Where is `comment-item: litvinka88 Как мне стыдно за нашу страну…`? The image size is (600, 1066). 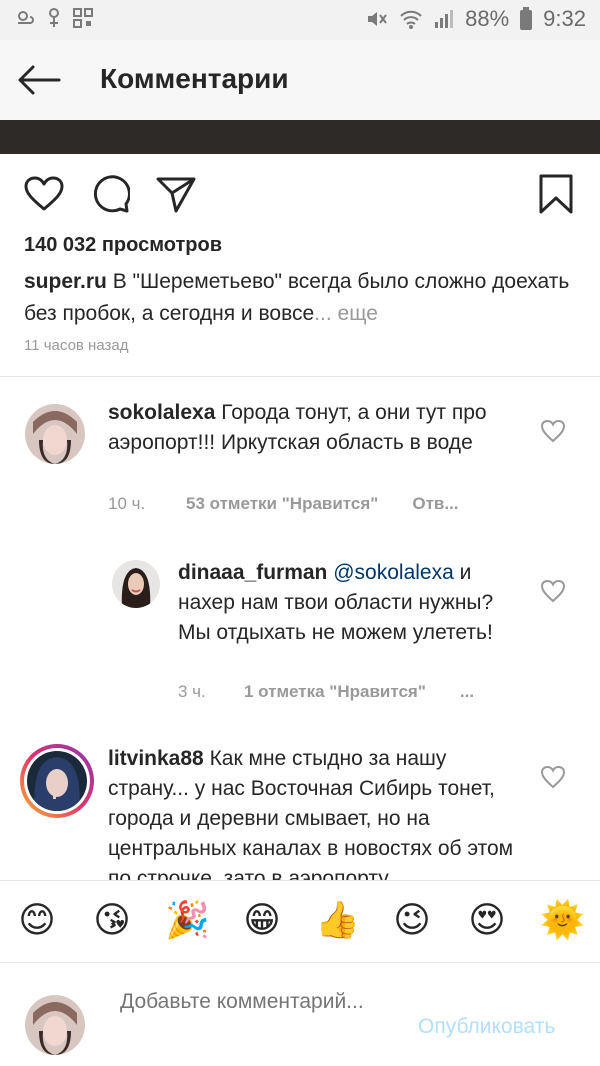 comment-item: litvinka88 Как мне стыдно за нашу страну… is located at coordinates (300, 812).